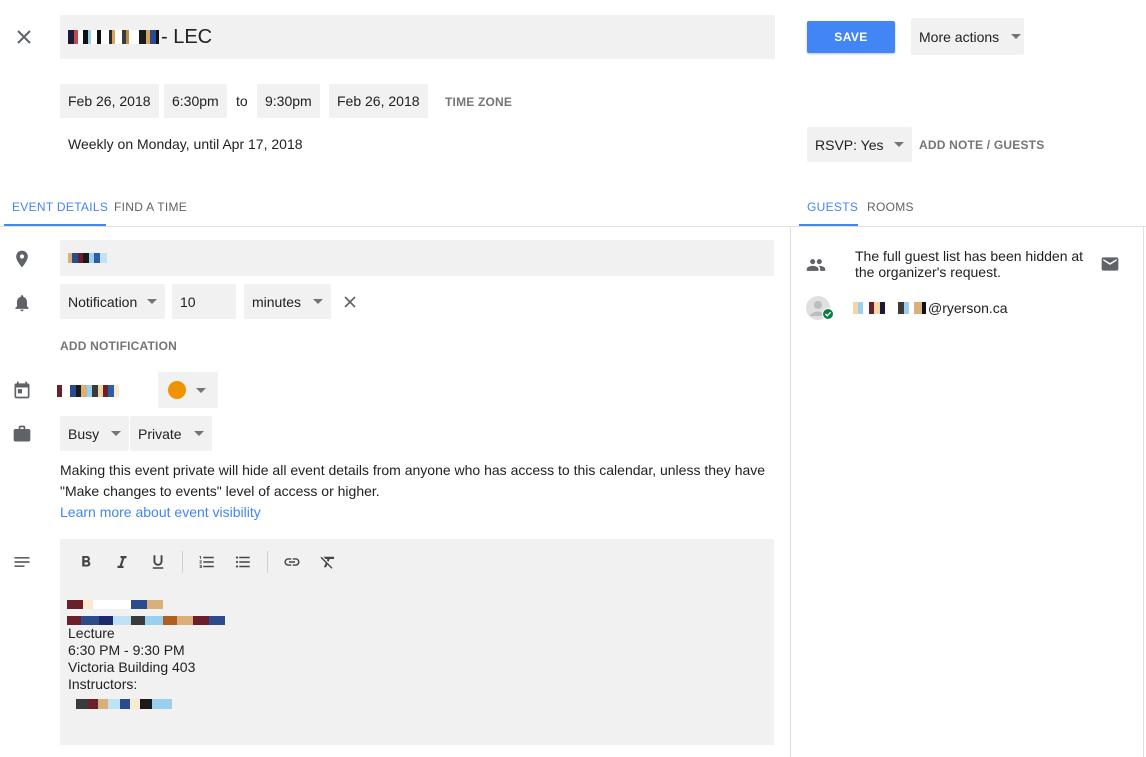  Describe the element at coordinates (185, 144) in the screenshot. I see `recurrence-select: Weekly on Monday, until Apr 17, 2018` at that location.